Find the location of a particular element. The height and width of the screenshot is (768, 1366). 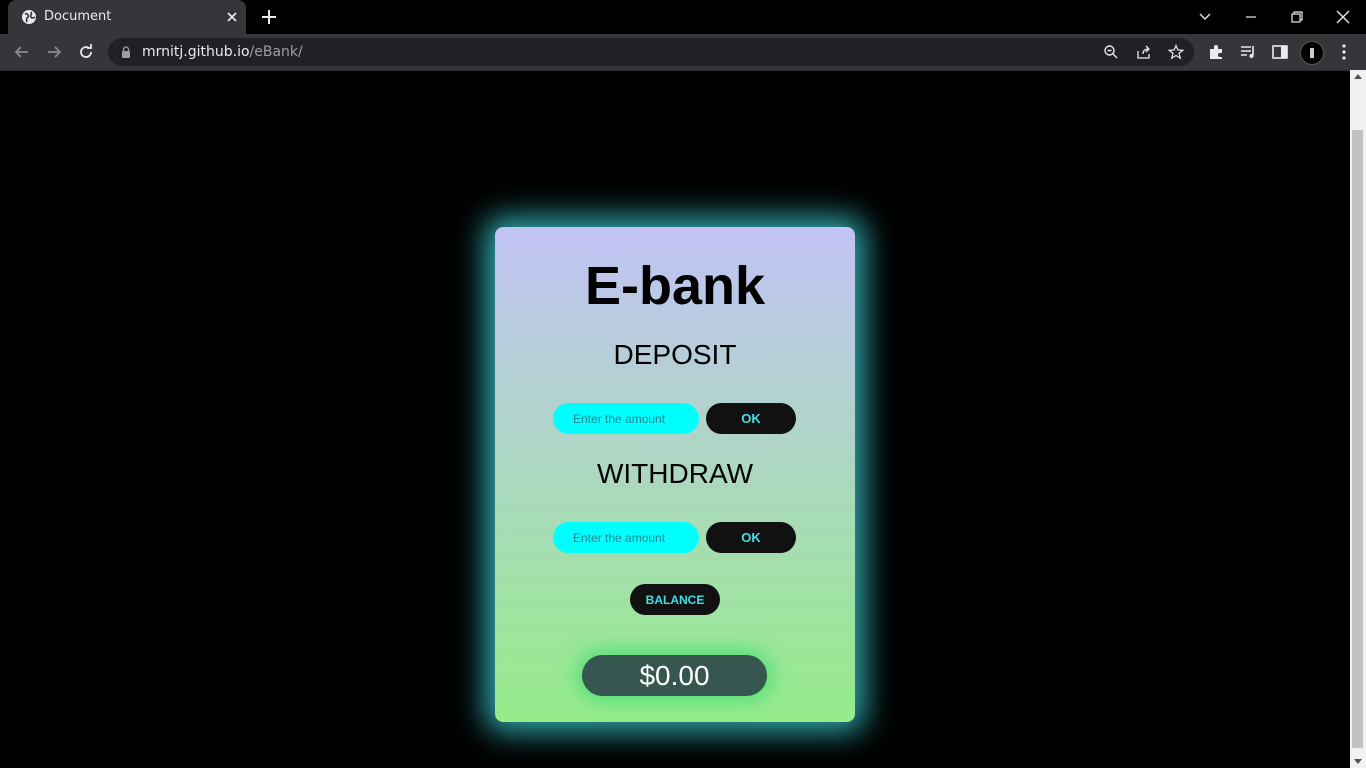

minimize-icon is located at coordinates (1251, 17).